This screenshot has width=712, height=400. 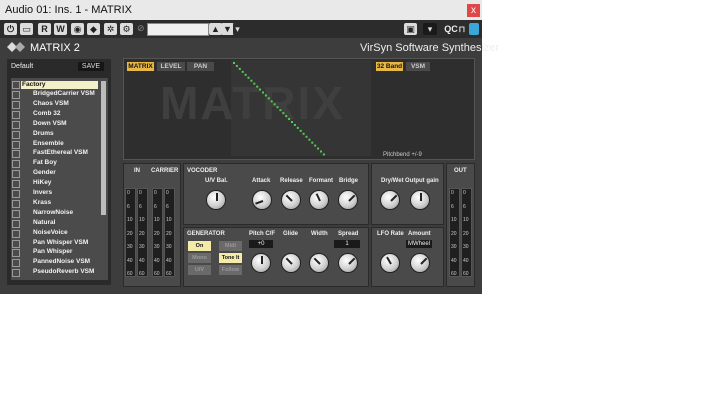 What do you see at coordinates (126, 29) in the screenshot?
I see `gear-icon: ⚙` at bounding box center [126, 29].